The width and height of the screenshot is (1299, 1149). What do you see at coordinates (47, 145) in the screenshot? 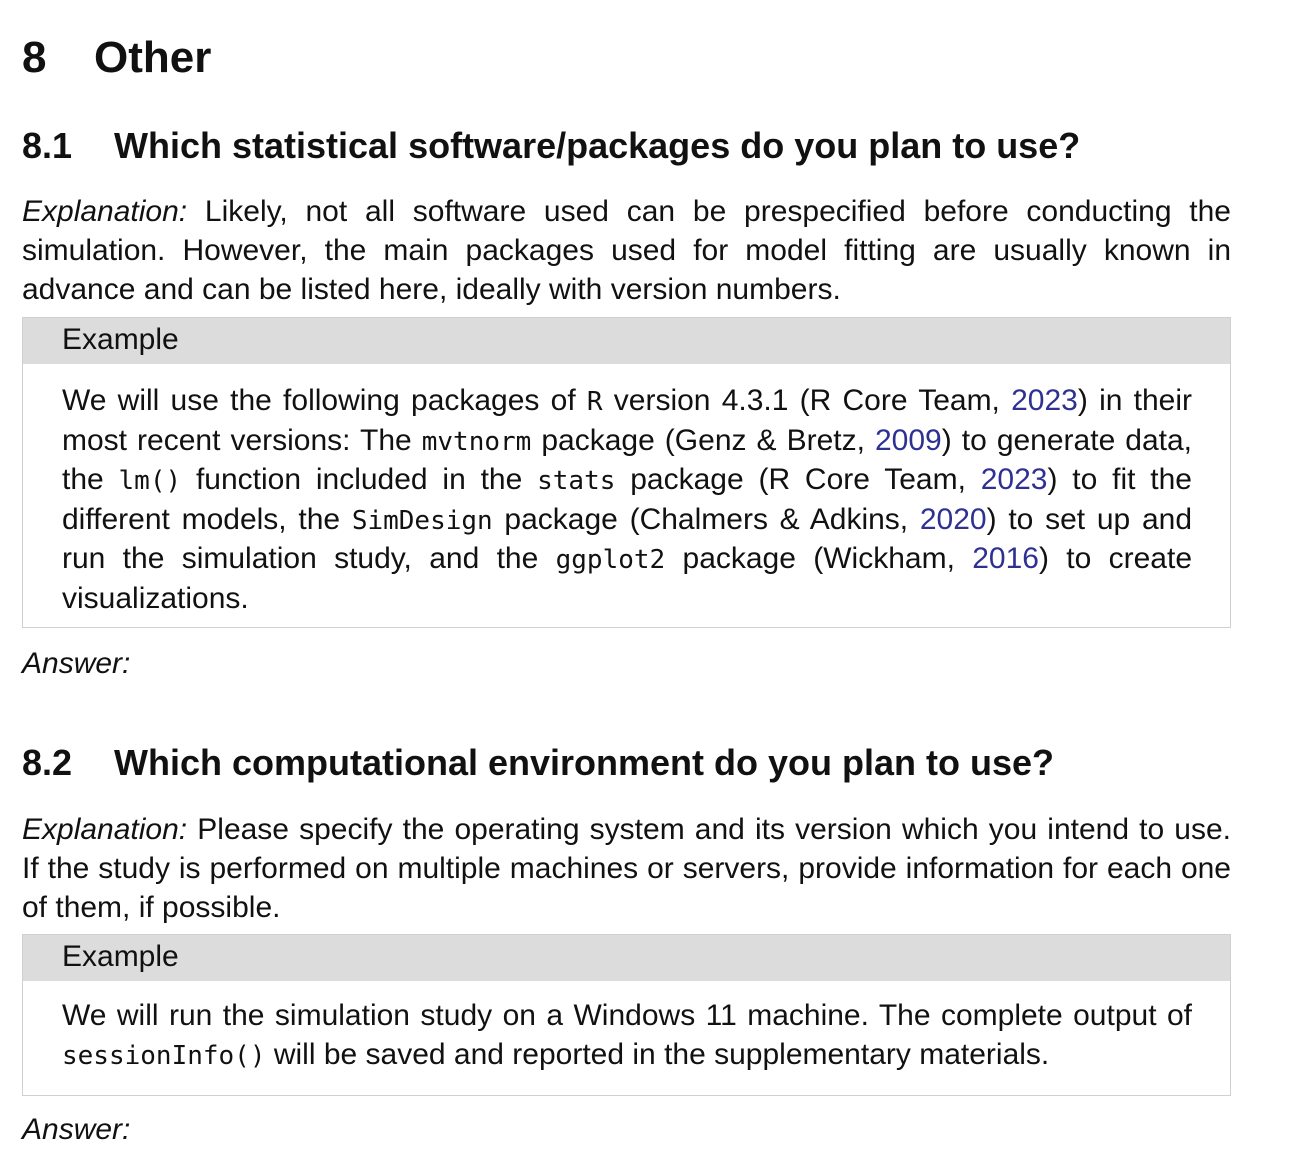
I see `subsection-number: 8.1` at bounding box center [47, 145].